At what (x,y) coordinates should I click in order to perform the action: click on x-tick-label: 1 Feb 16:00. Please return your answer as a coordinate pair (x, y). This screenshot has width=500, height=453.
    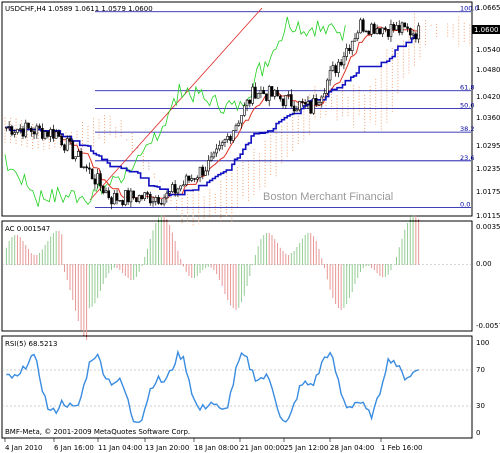
    Looking at the image, I should click on (401, 448).